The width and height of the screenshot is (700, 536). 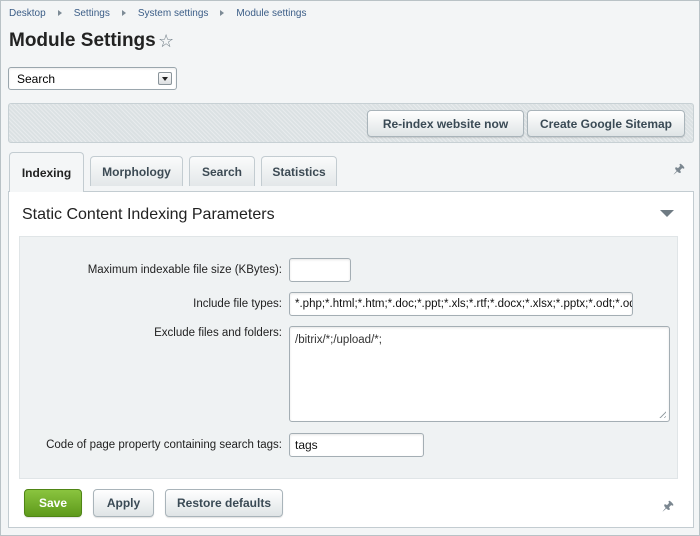 What do you see at coordinates (237, 304) in the screenshot?
I see `include-file-types-label: Include file types:` at bounding box center [237, 304].